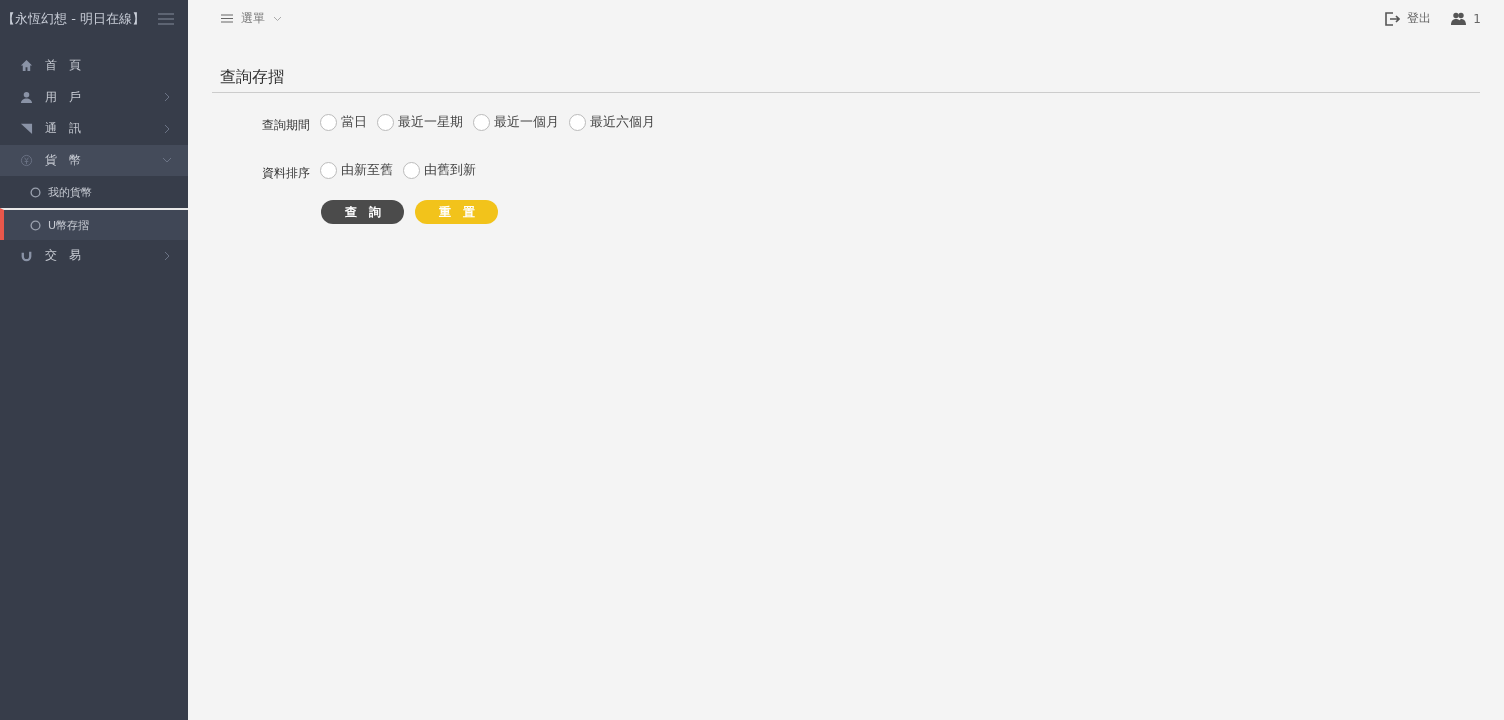 The image size is (1504, 720). Describe the element at coordinates (94, 97) in the screenshot. I see `nav-item: 用 戶` at that location.